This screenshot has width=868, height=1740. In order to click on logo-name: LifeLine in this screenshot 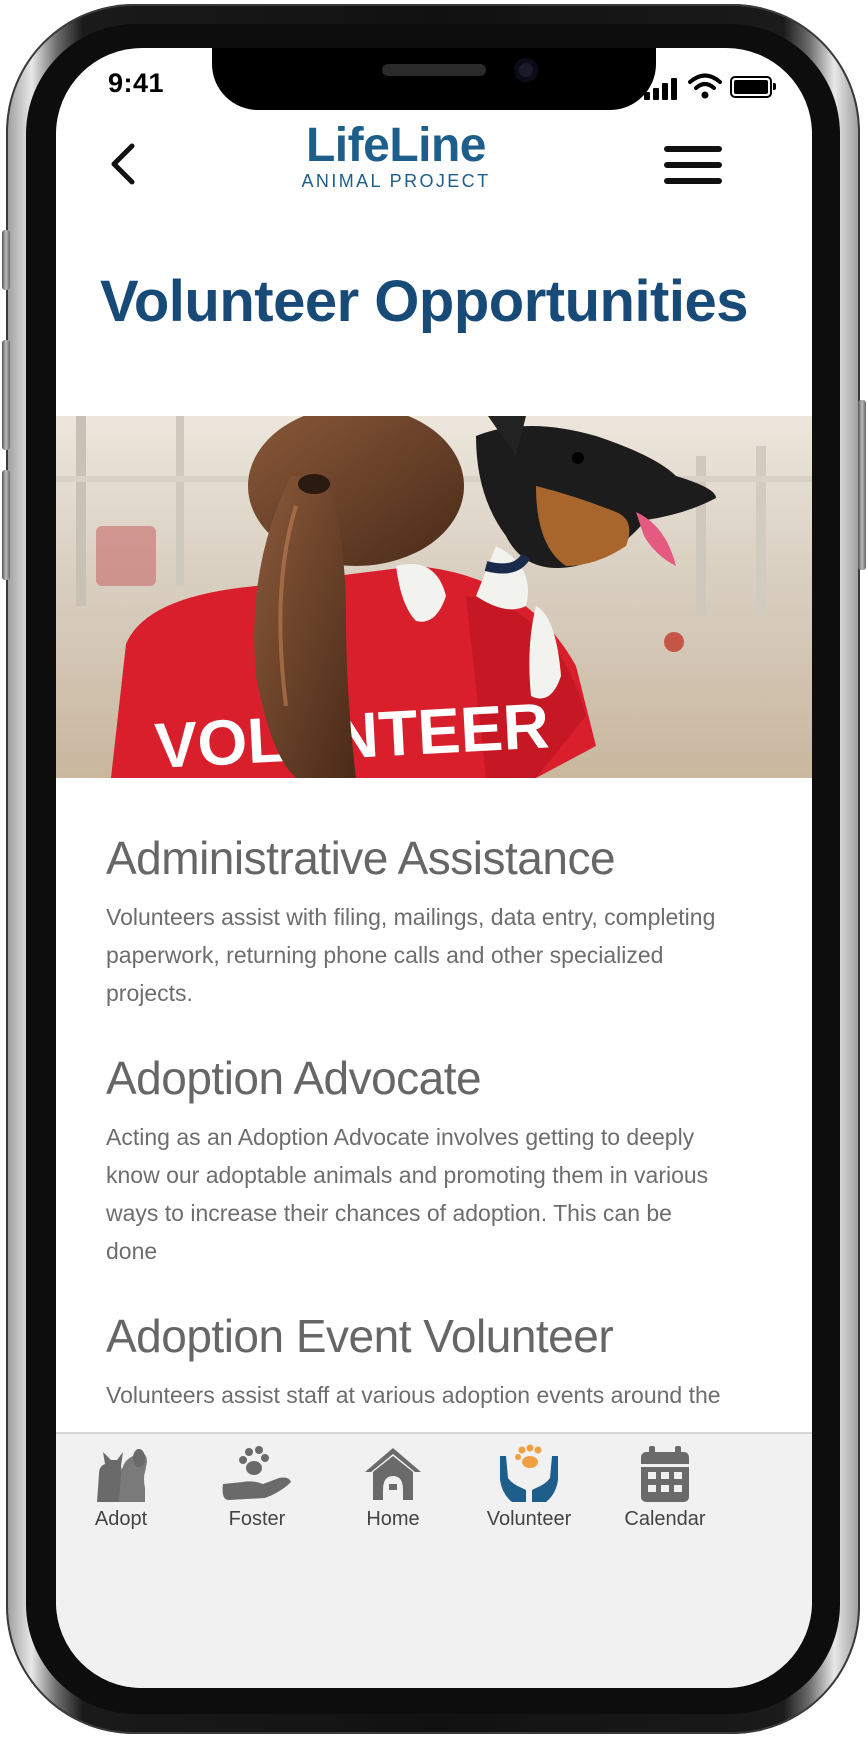, I will do `click(396, 145)`.